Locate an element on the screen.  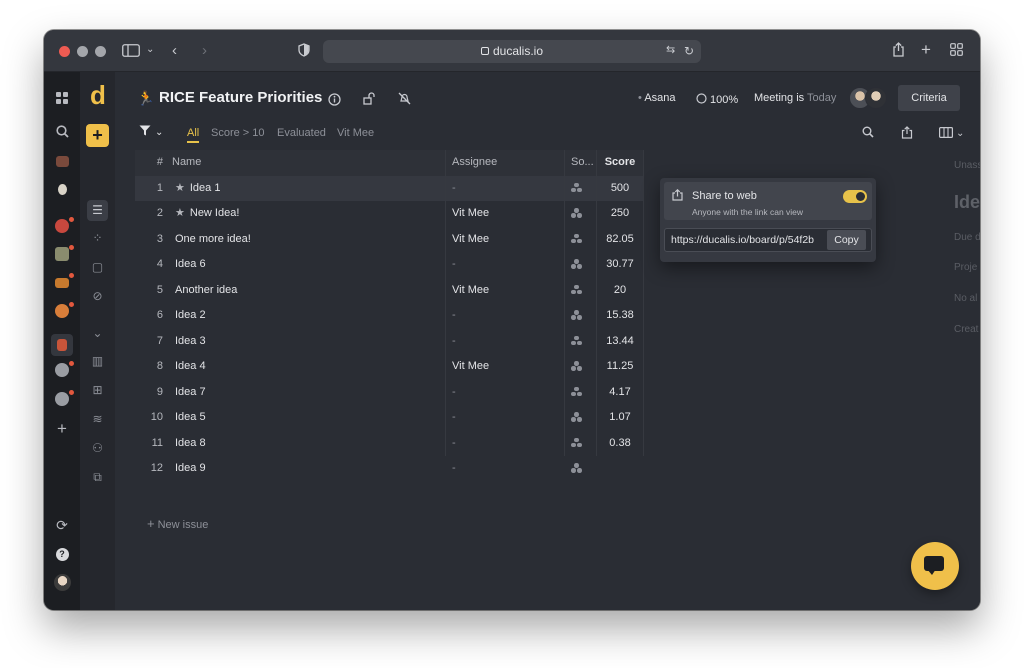
new-tab-icon: + is located at coordinates (926, 49).